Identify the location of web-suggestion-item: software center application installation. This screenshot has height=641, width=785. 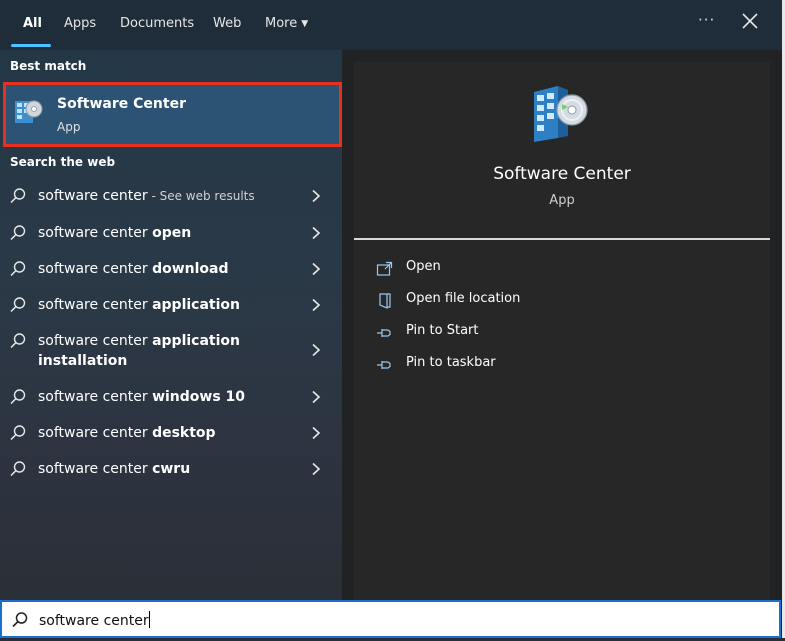
(171, 351).